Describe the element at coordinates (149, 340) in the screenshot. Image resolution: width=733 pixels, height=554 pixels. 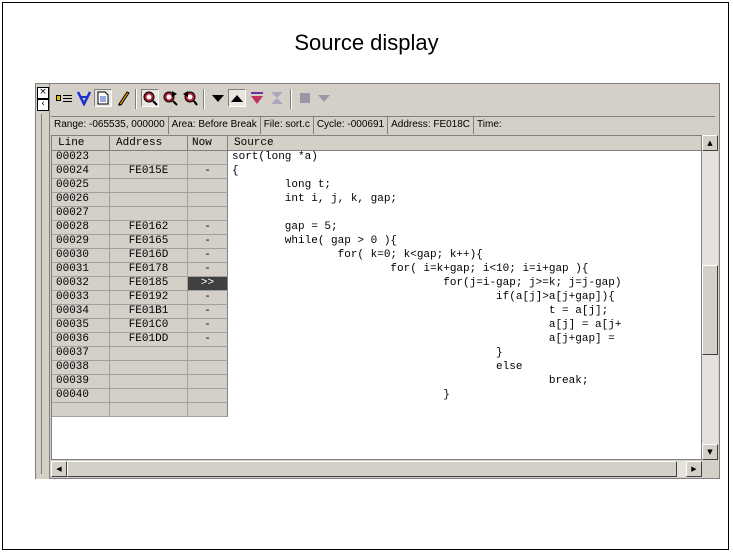
I see `address-cell: FE01DD` at that location.